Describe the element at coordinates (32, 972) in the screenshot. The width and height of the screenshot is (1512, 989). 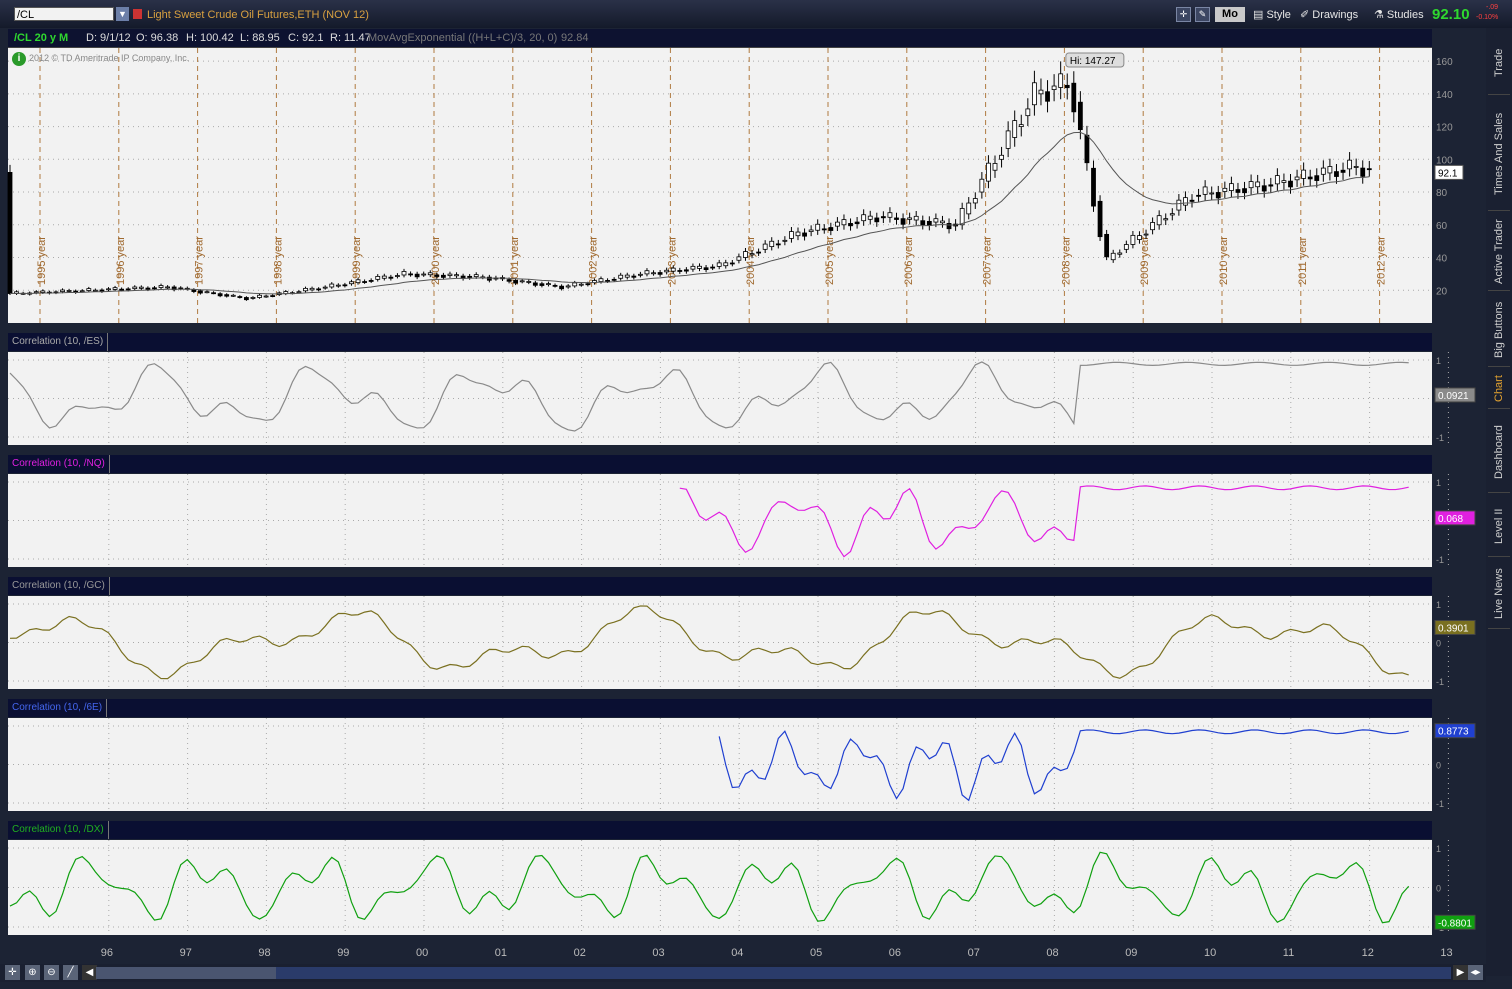
I see `zoom-in-icon: ⊕` at that location.